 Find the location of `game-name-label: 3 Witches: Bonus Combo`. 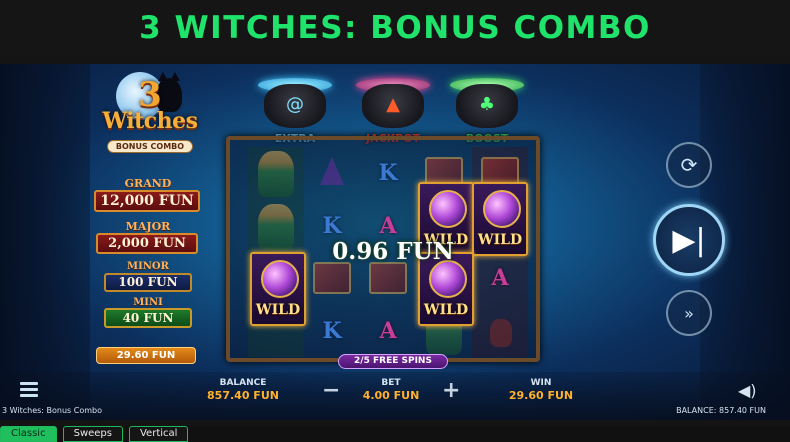

game-name-label: 3 Witches: Bonus Combo is located at coordinates (52, 410).